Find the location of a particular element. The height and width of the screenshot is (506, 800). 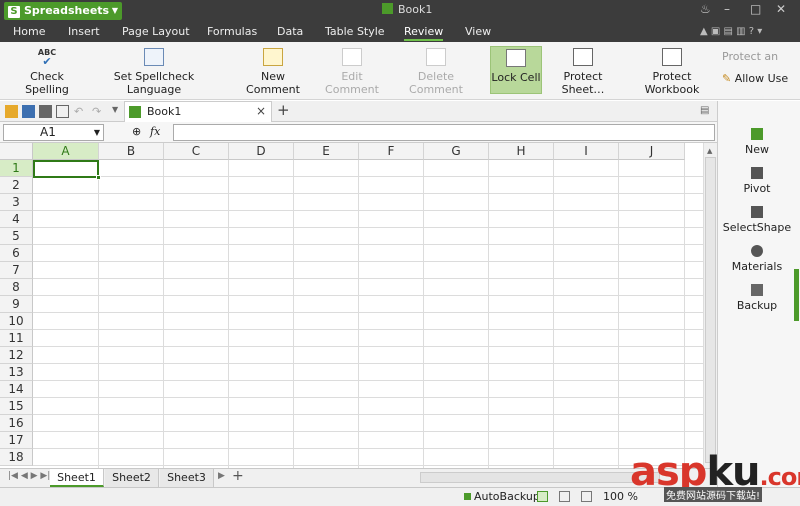

protect-sheet-icon is located at coordinates (583, 57).